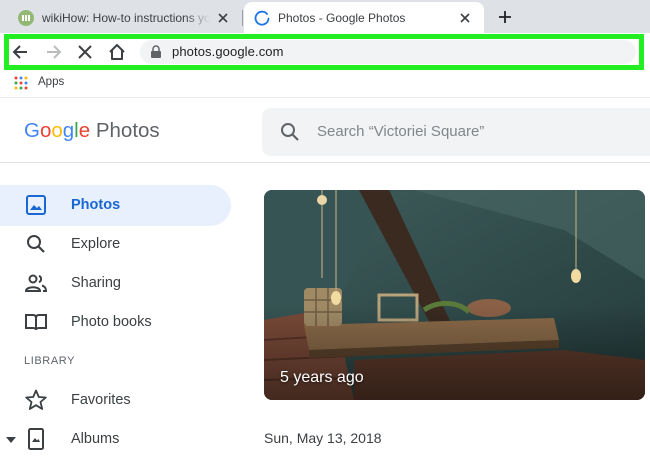 The width and height of the screenshot is (650, 459). I want to click on sidebar-item-label: Favorites, so click(101, 400).